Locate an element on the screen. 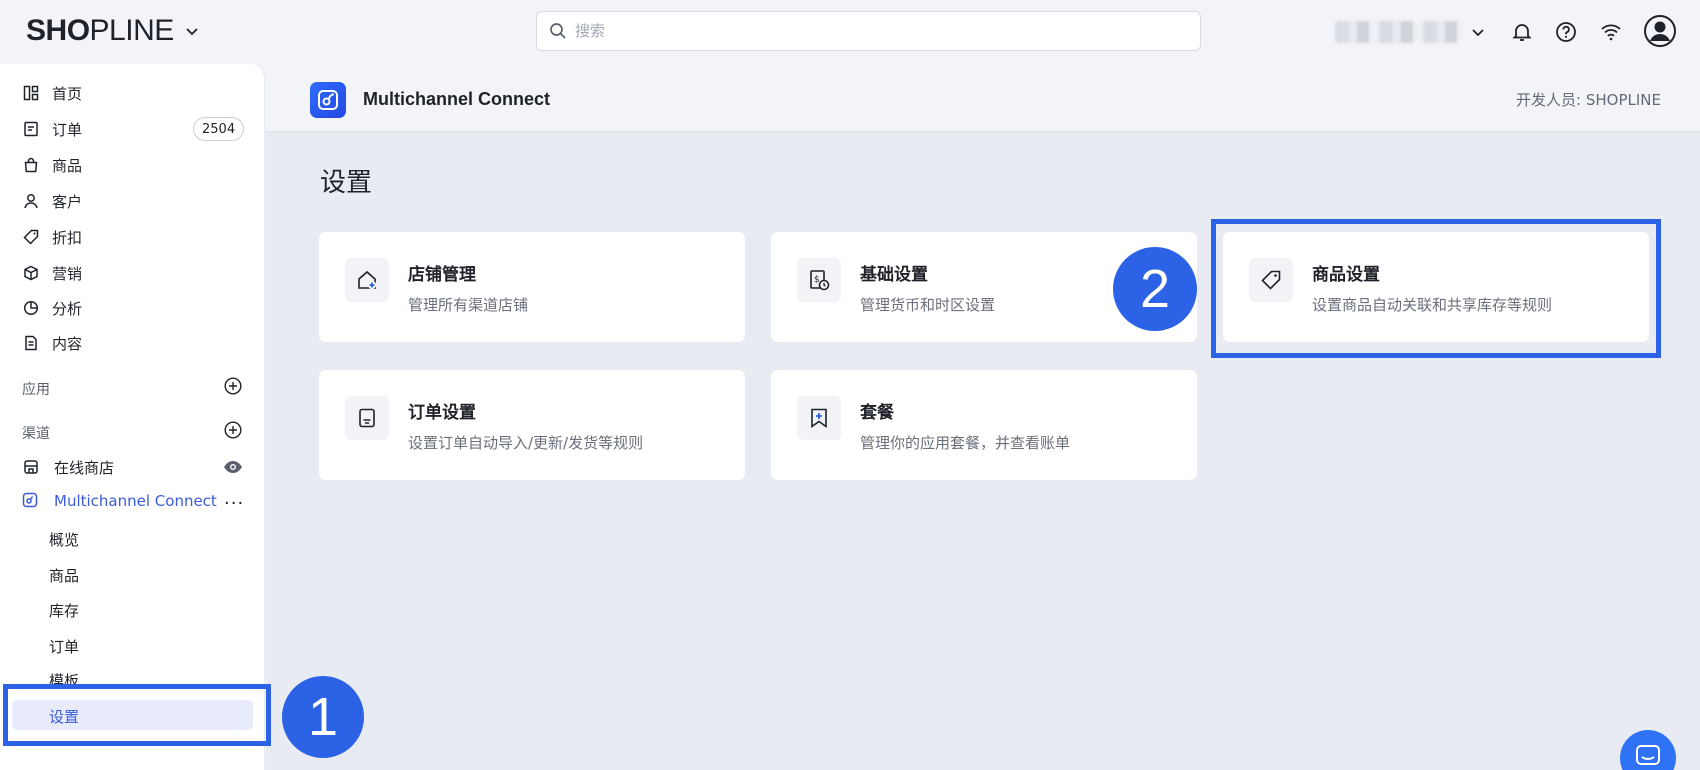 The image size is (1700, 770). sidebar-item-online-store: 在线商店 is located at coordinates (68, 467).